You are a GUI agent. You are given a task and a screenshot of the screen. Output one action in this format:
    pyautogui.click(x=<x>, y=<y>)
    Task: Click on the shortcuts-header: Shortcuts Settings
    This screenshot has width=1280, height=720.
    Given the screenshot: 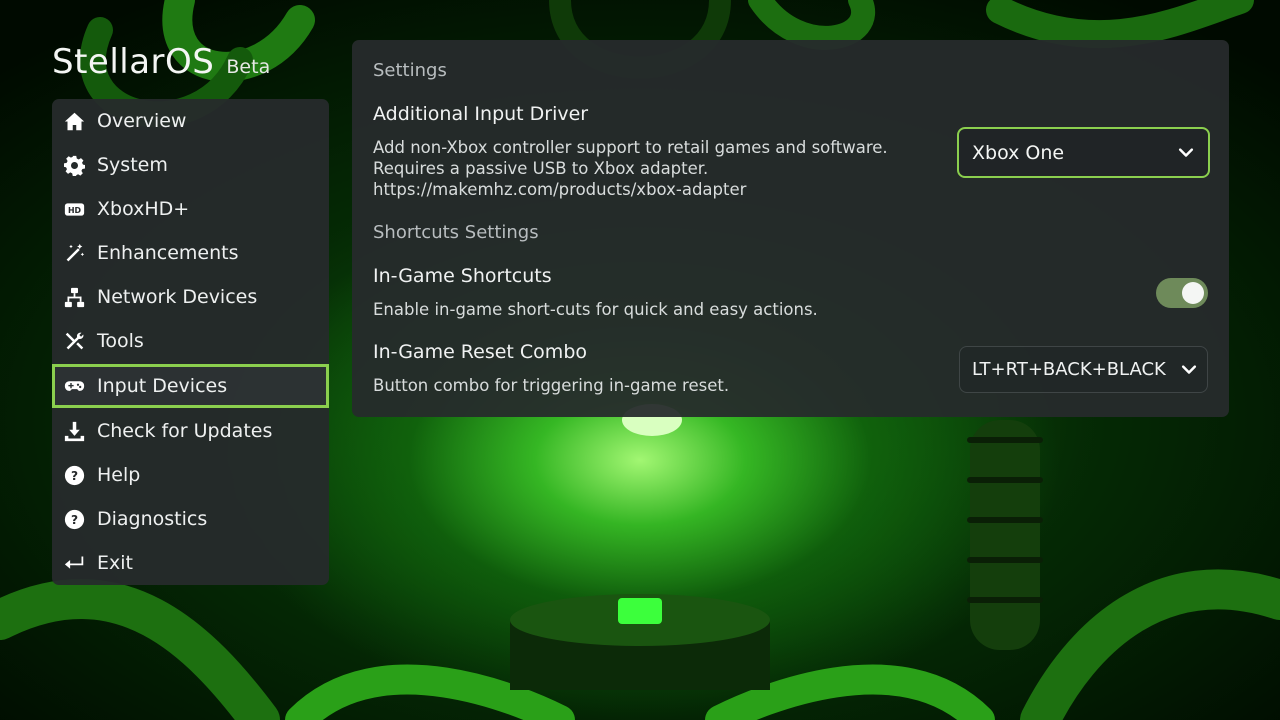 What is the action you would take?
    pyautogui.click(x=456, y=232)
    